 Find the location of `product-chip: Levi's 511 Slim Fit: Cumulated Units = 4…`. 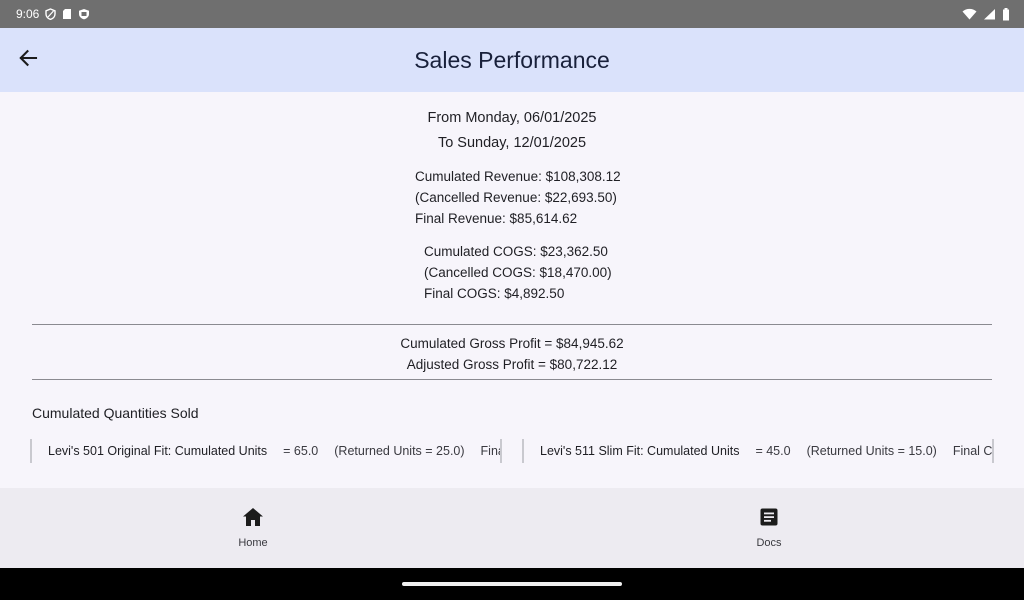

product-chip: Levi's 511 Slim Fit: Cumulated Units = 4… is located at coordinates (758, 451).